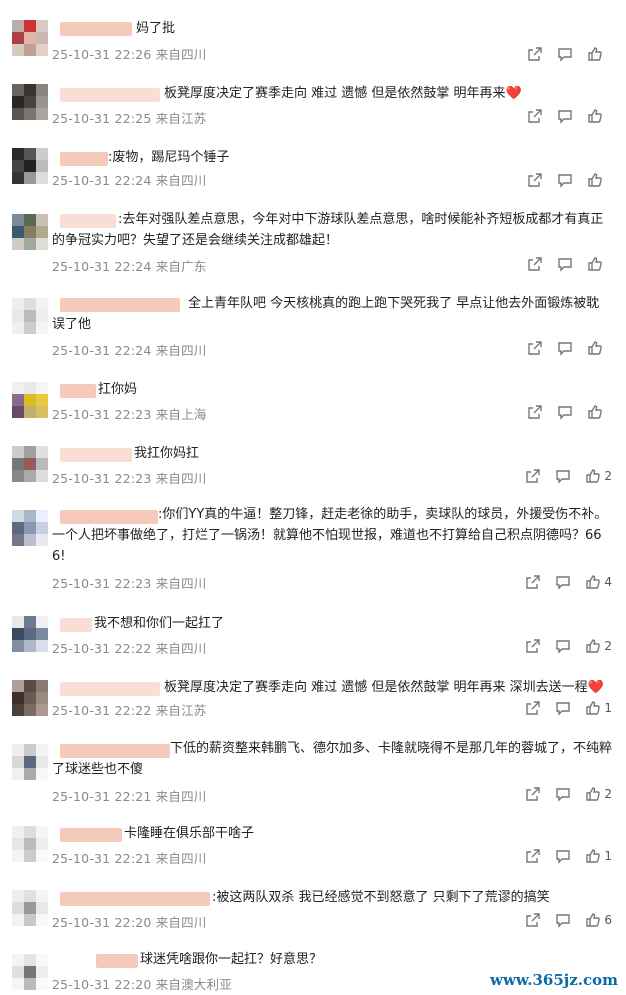  I want to click on comment-actions: 6, so click(568, 920).